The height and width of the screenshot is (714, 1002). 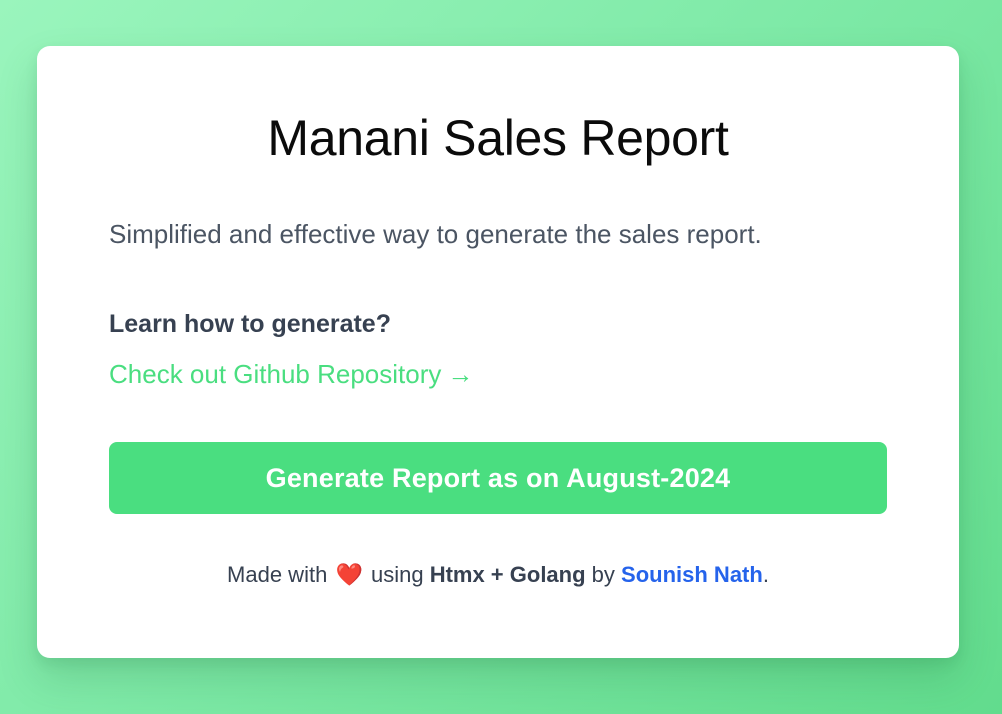 I want to click on footer-by: by, so click(x=603, y=574).